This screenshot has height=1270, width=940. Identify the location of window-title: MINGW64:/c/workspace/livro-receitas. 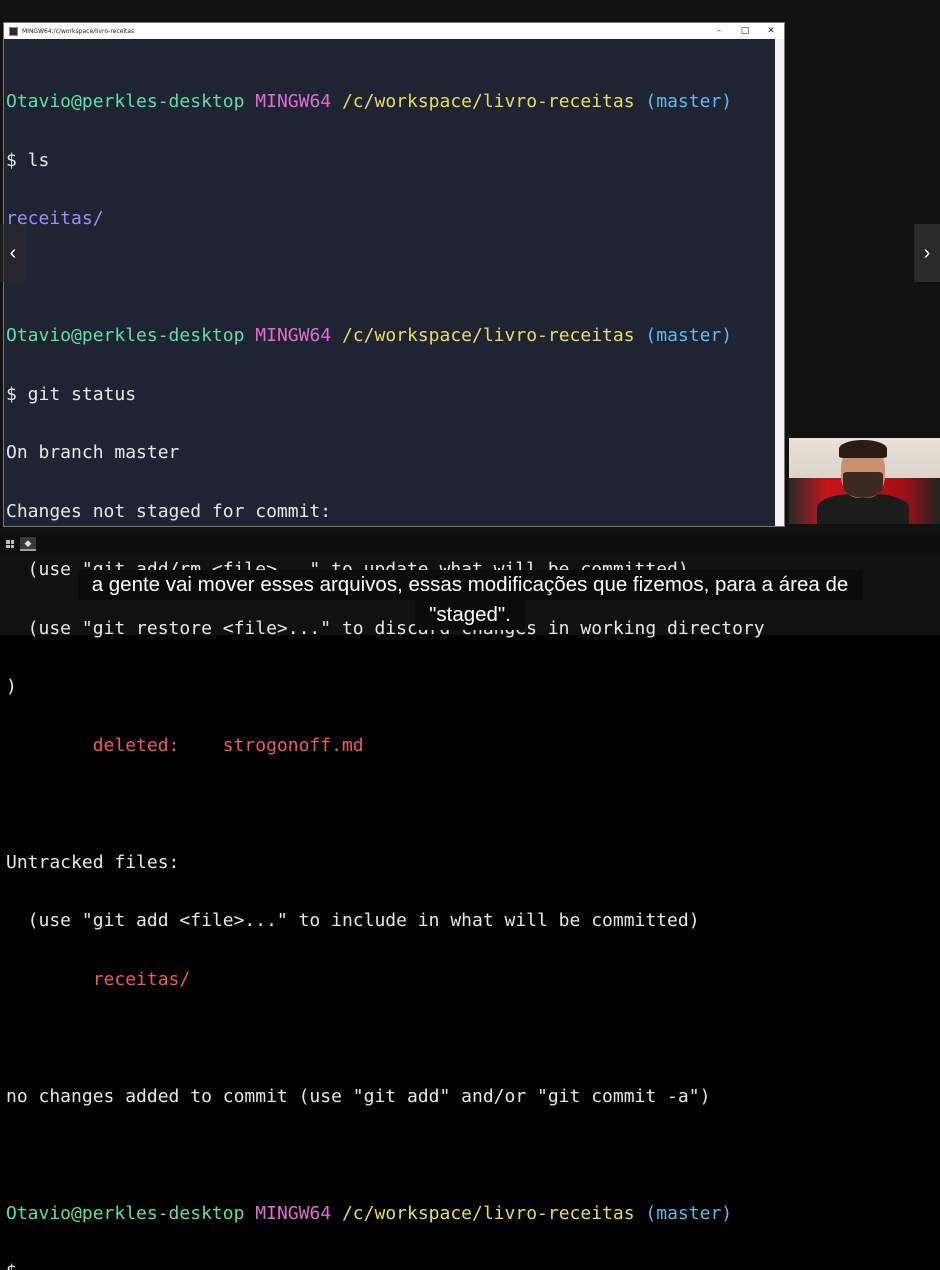
(78, 31).